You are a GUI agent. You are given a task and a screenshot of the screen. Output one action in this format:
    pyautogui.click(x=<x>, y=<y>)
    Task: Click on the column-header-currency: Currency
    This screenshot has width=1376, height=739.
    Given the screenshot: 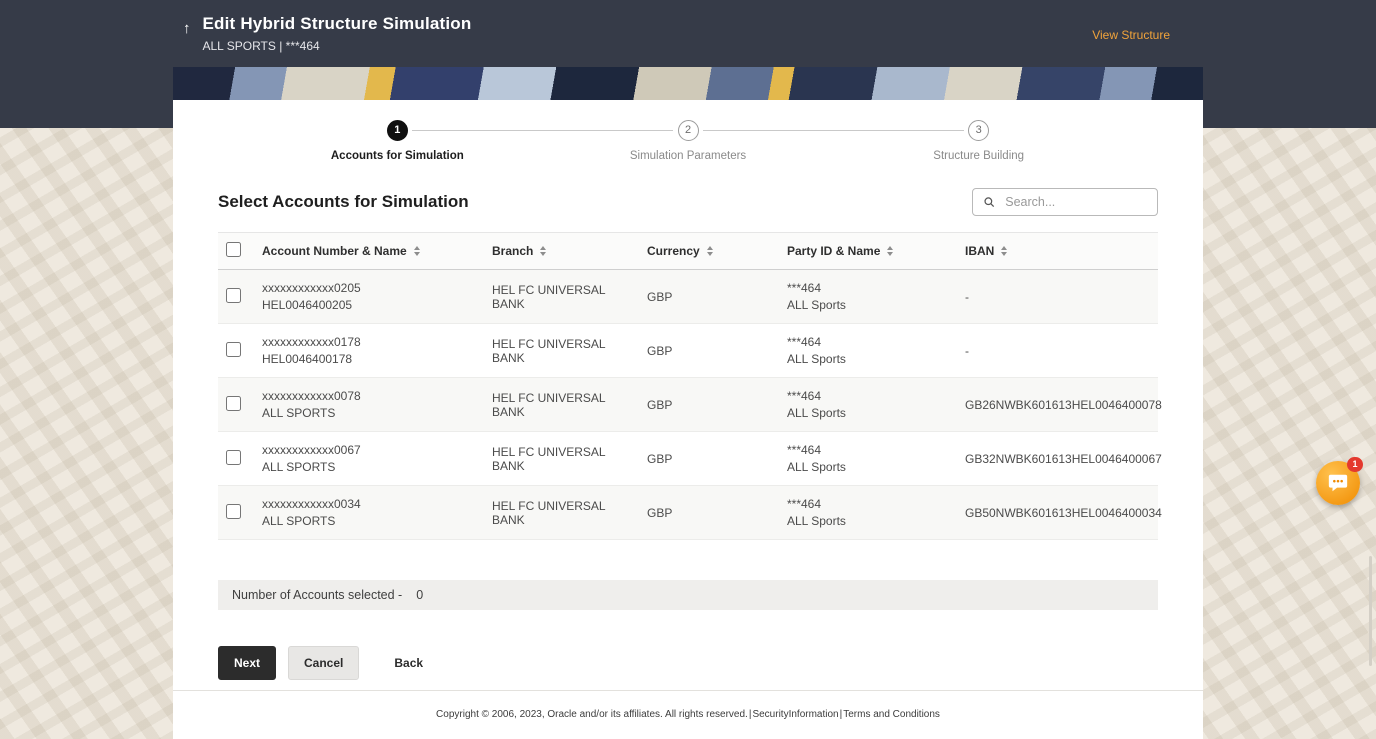 What is the action you would take?
    pyautogui.click(x=709, y=251)
    